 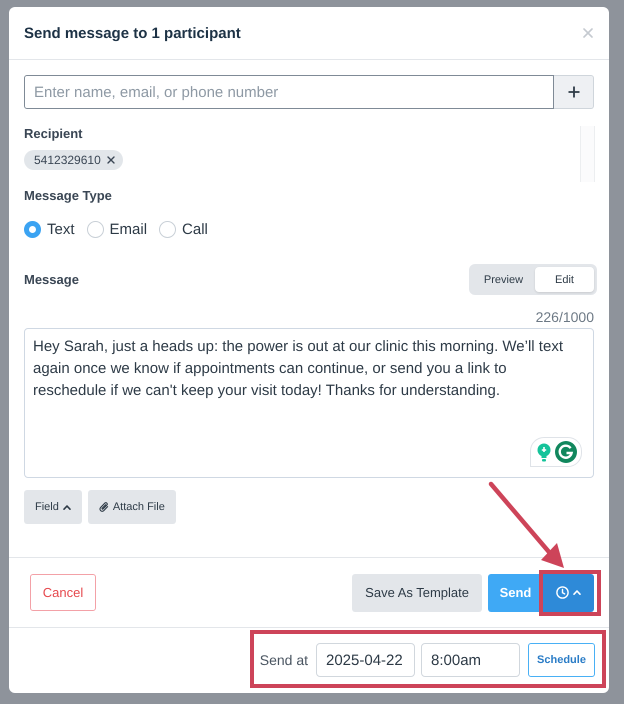 What do you see at coordinates (117, 229) in the screenshot?
I see `radio-option: Email` at bounding box center [117, 229].